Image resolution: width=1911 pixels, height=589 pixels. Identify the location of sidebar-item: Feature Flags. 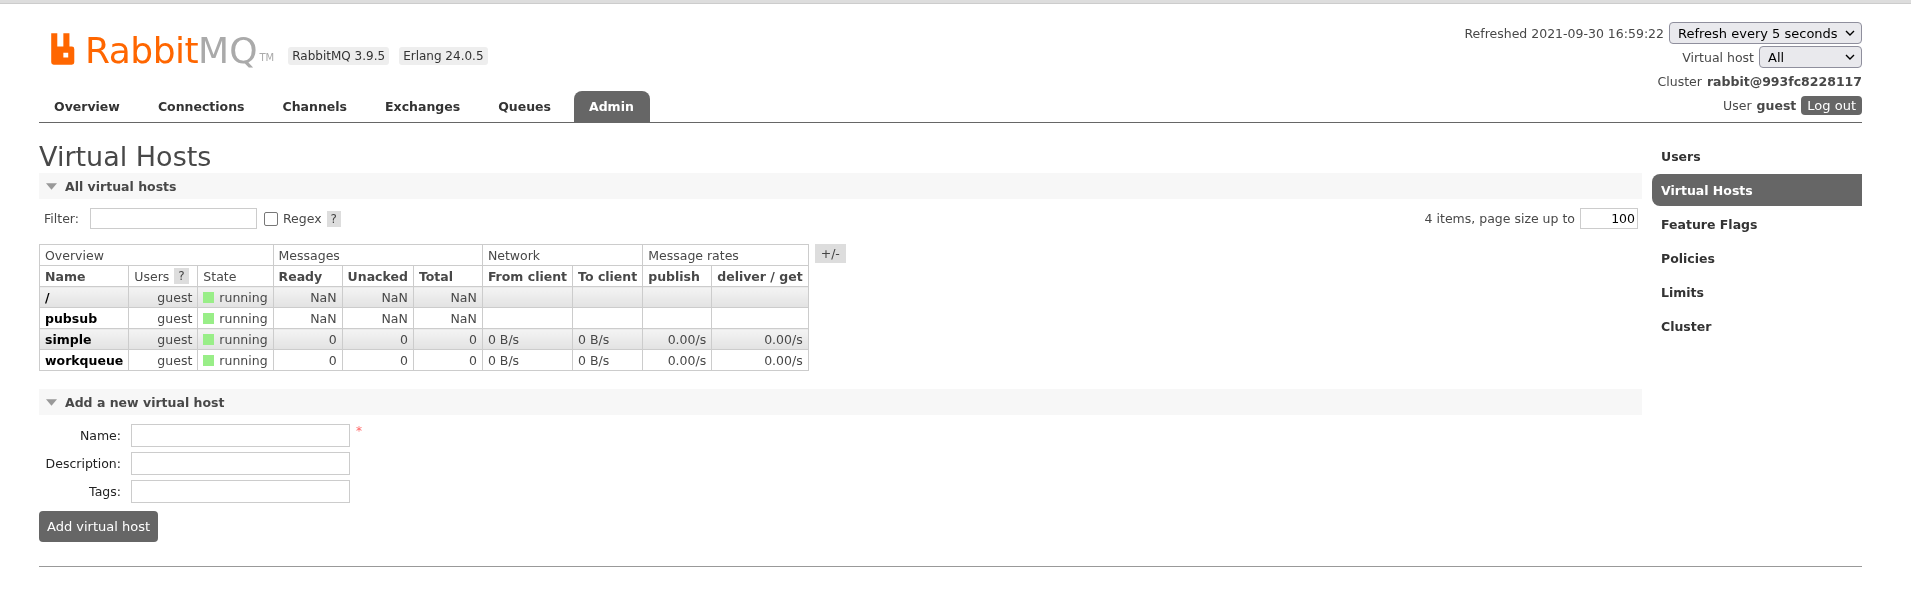
(1757, 224).